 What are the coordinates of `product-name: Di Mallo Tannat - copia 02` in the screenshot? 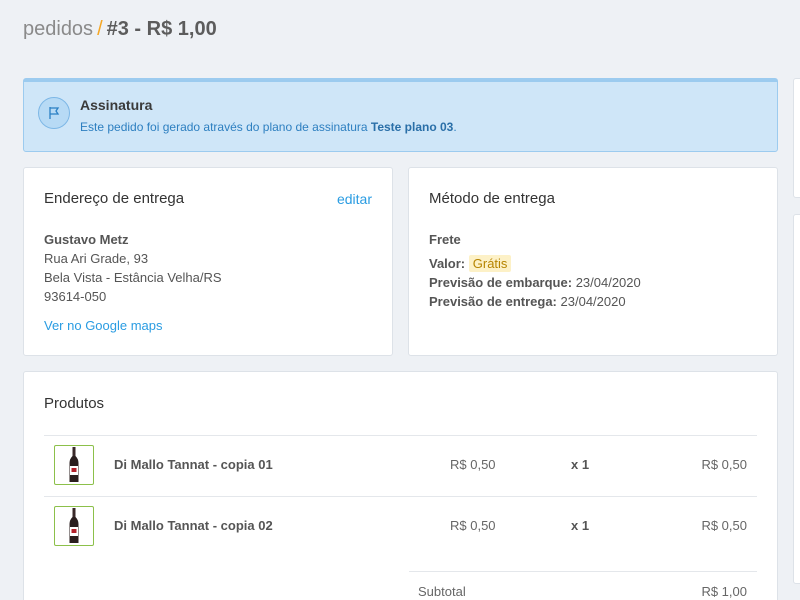 It's located at (193, 525).